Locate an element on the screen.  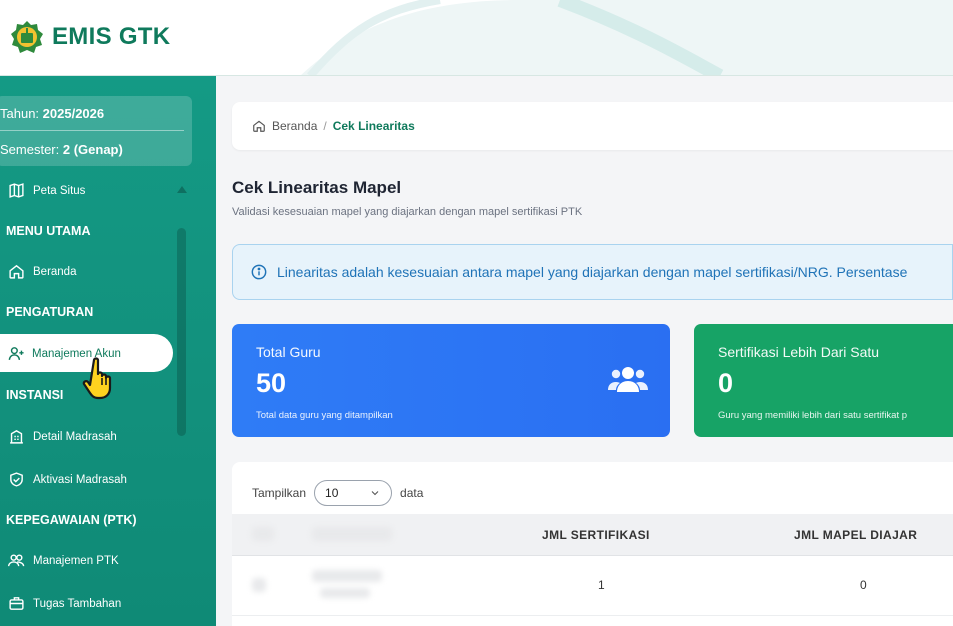
kemenag-logo-icon is located at coordinates (27, 37).